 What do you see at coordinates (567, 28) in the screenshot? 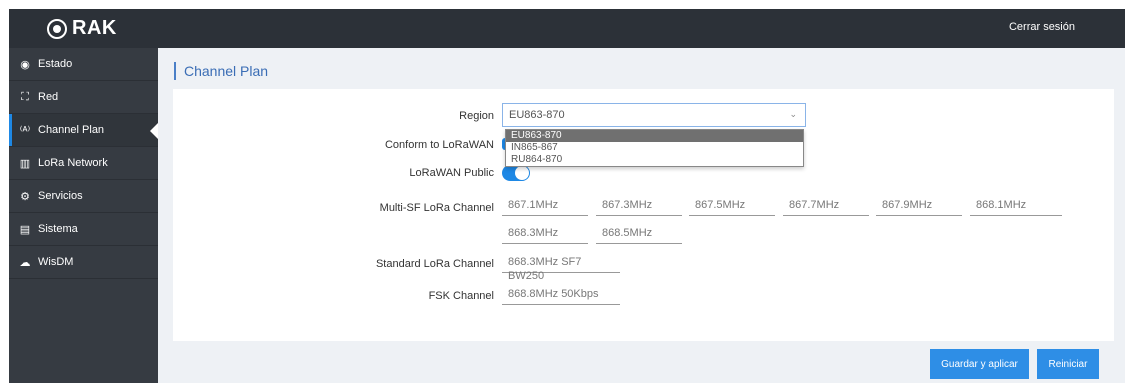
I see `top-bar: RAK Cerrar sesión` at bounding box center [567, 28].